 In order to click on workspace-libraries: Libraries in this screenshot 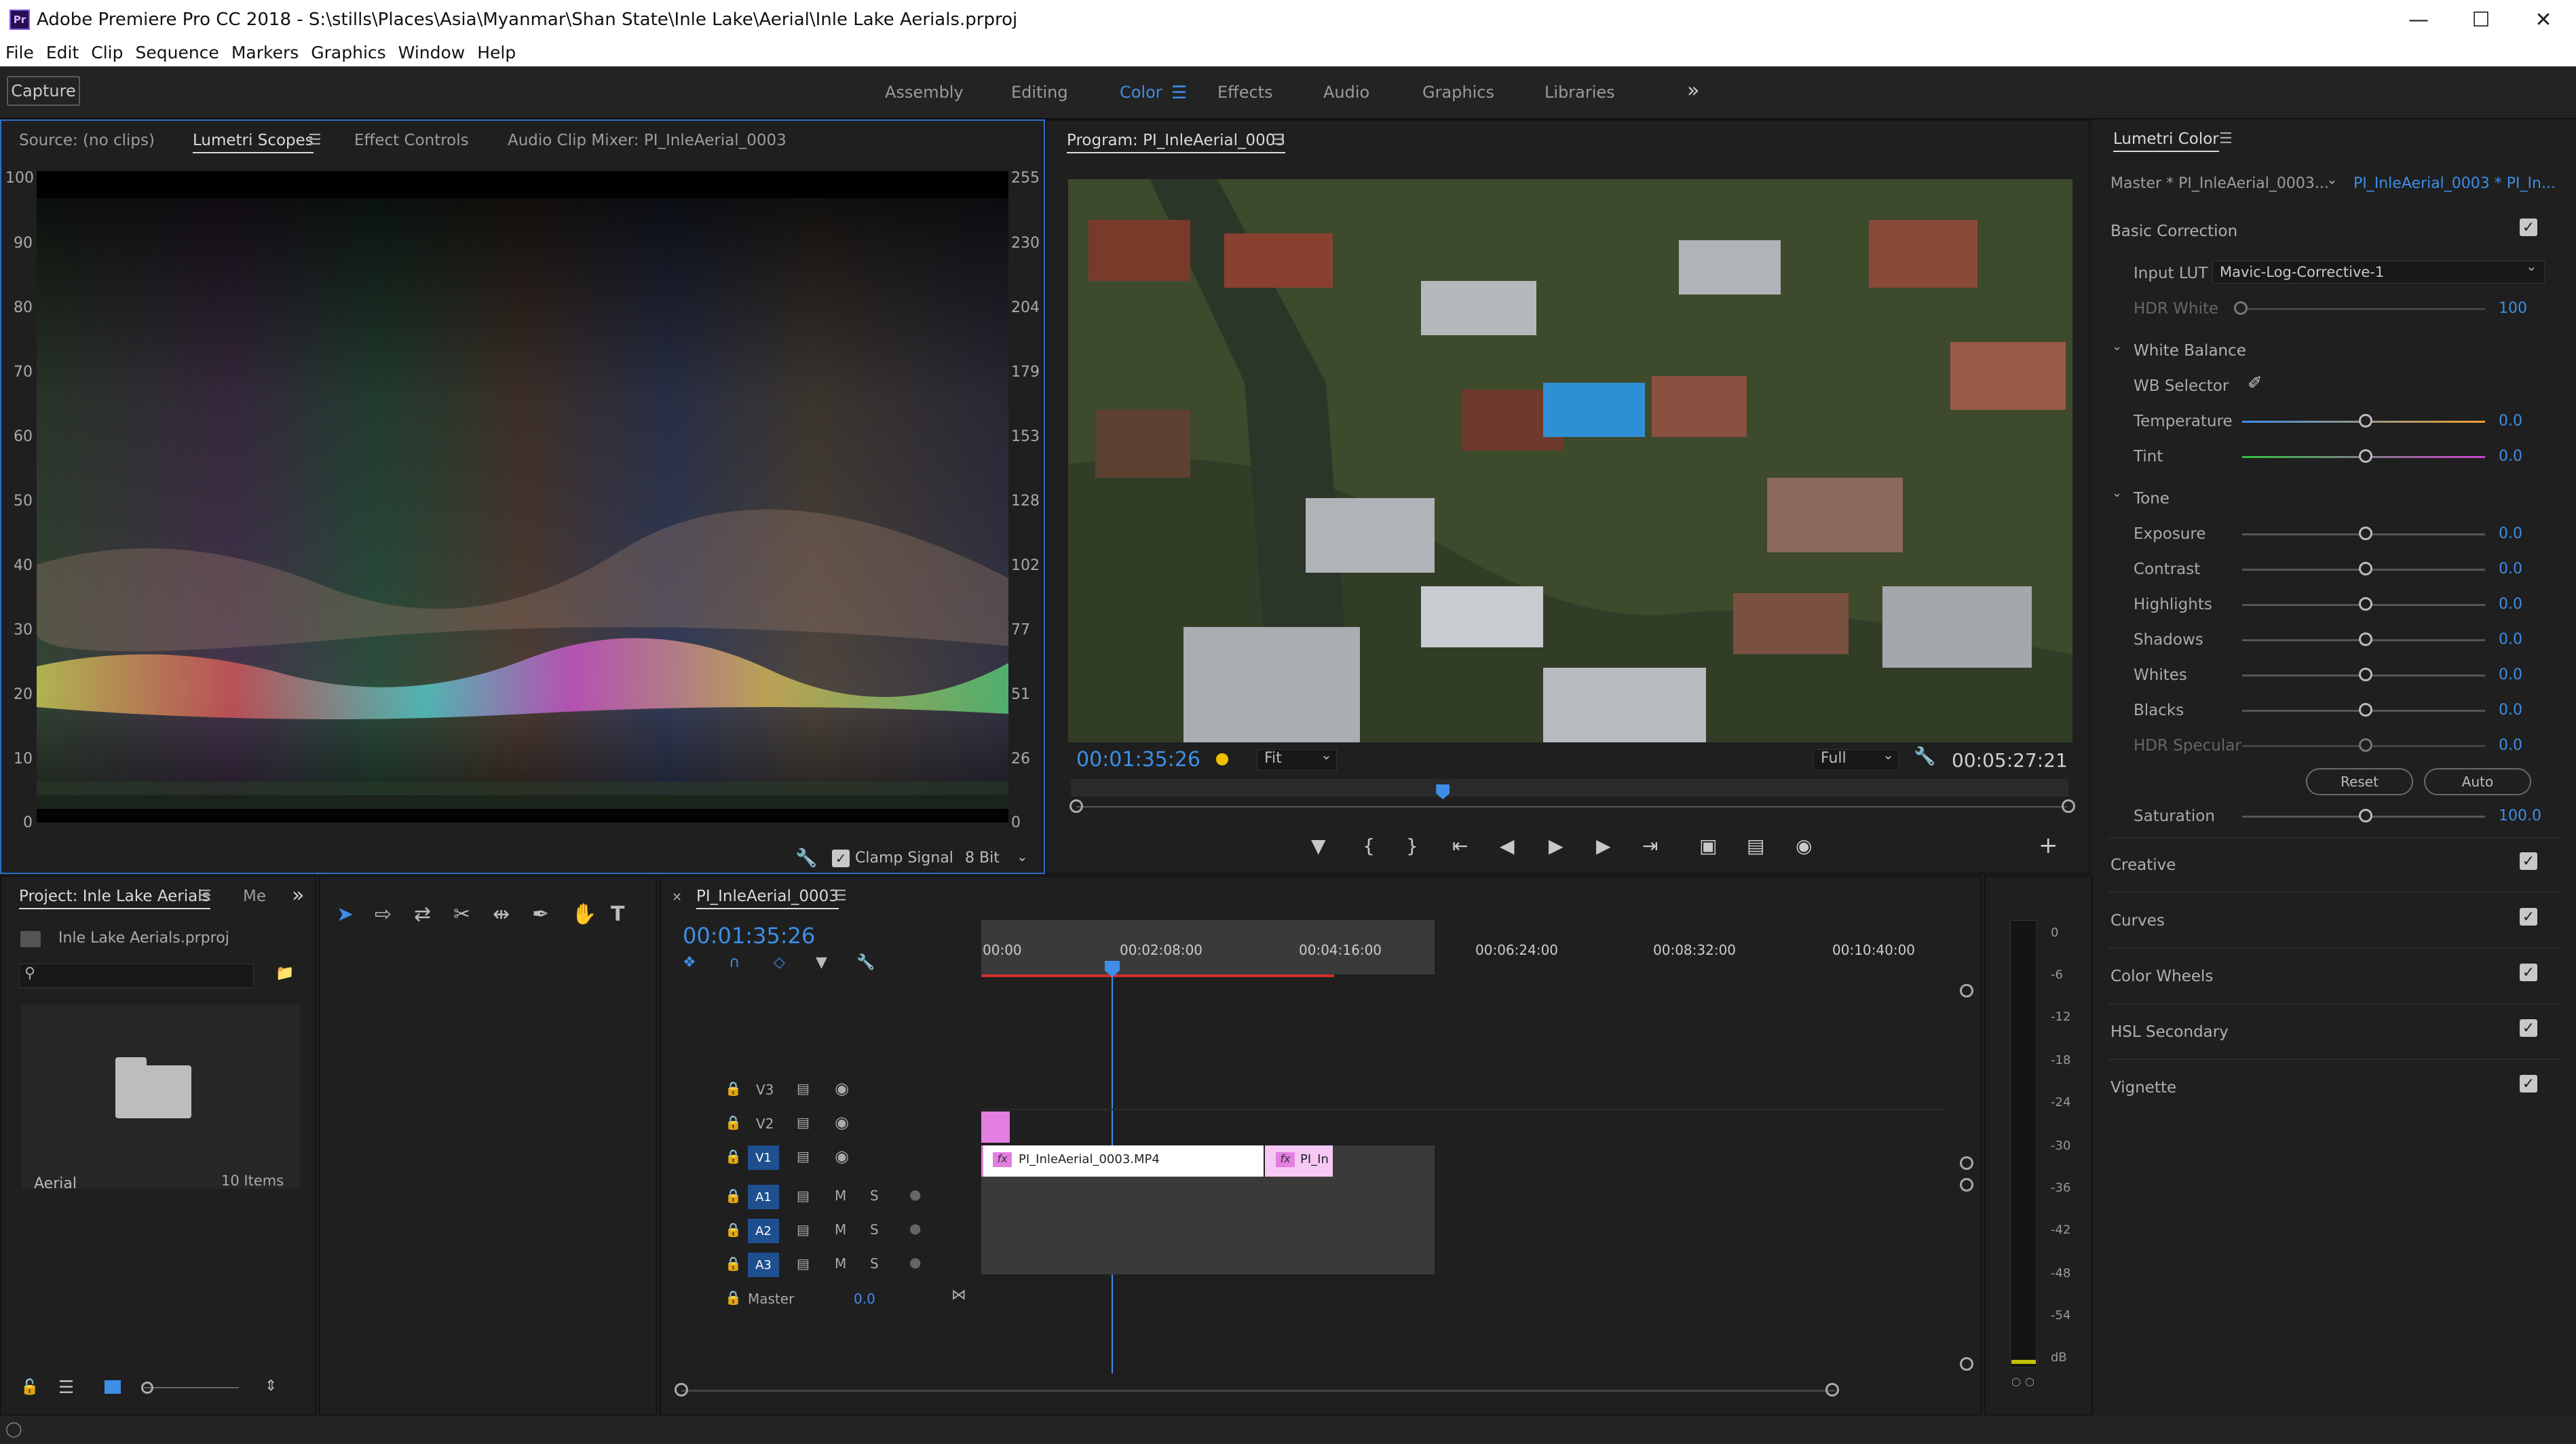, I will do `click(1580, 92)`.